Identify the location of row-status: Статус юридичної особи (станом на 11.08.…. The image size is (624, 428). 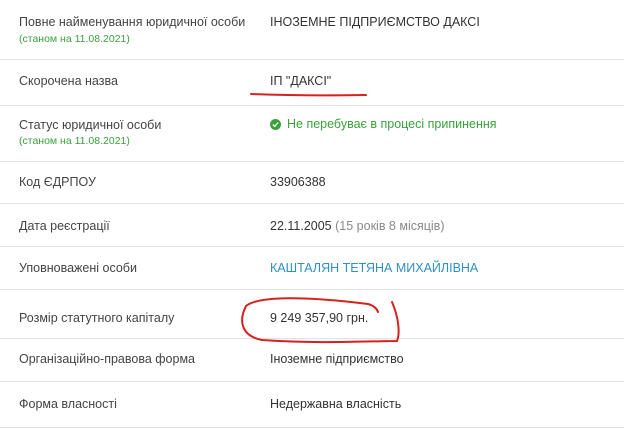
(312, 134).